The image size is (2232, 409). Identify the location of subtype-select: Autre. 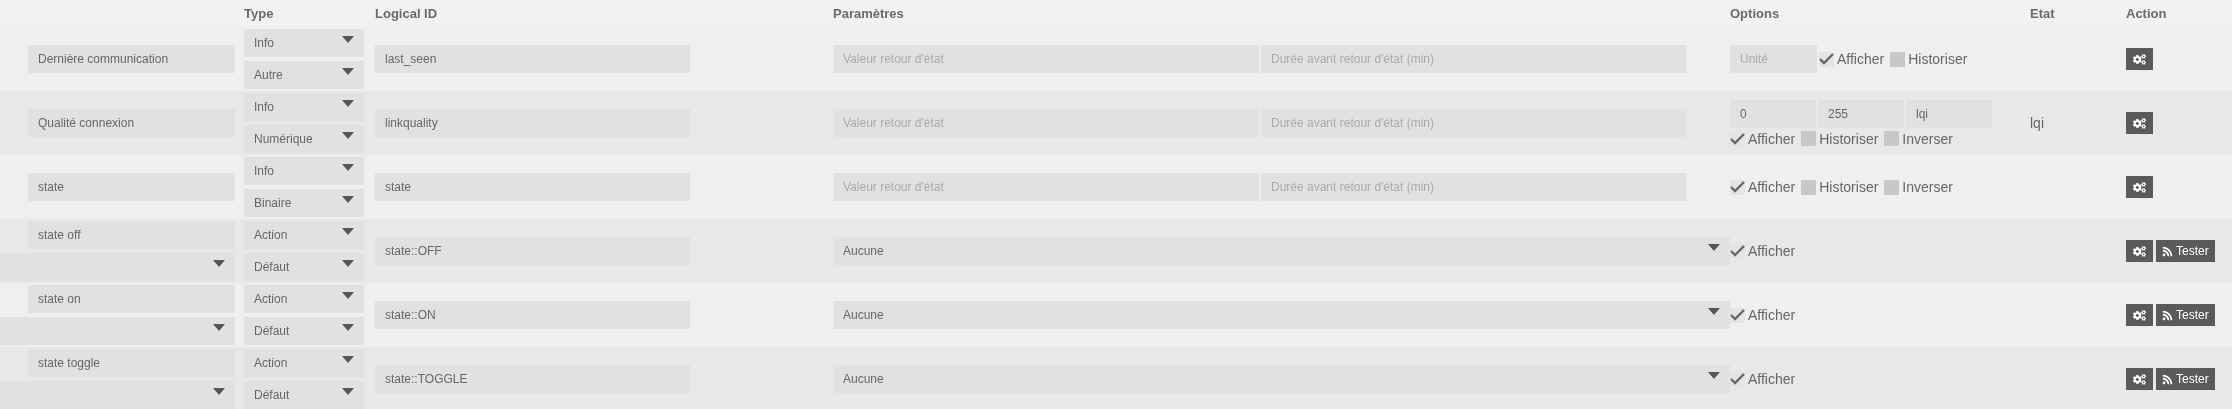
(304, 75).